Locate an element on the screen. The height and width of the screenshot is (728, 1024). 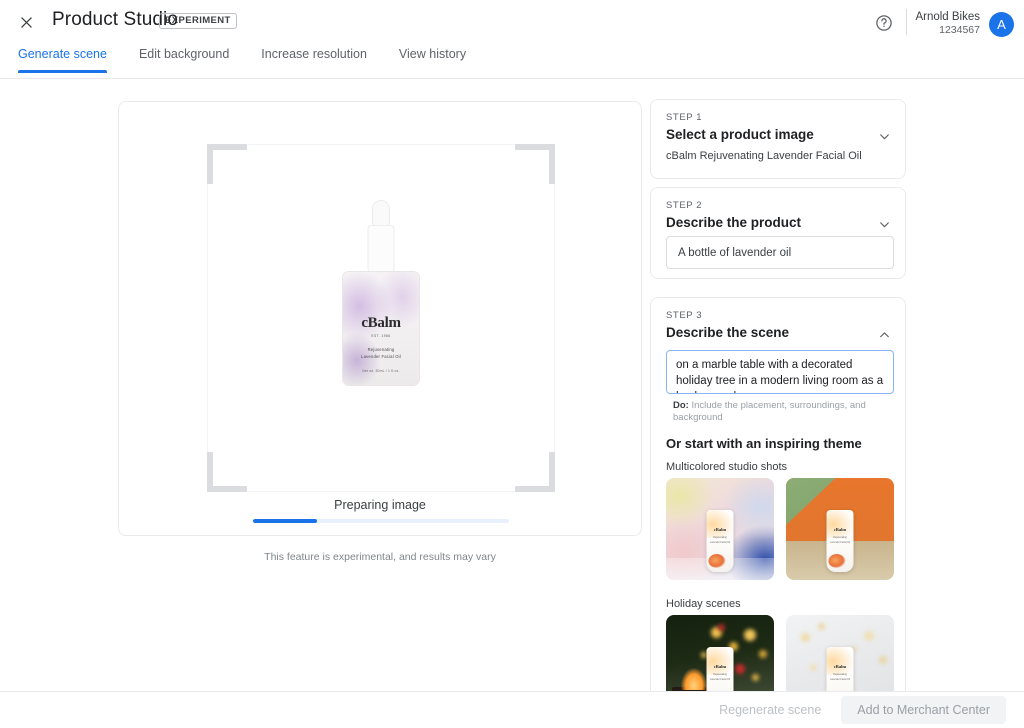
theme-thumb-holiday-white-gifts: cBalm Rejuvenating Lavender Facial Oil is located at coordinates (840, 653).